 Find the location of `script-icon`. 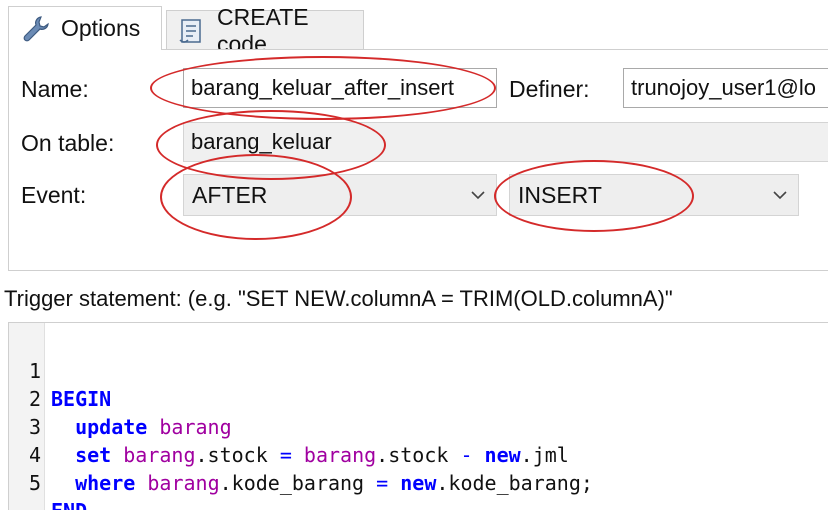

script-icon is located at coordinates (192, 31).